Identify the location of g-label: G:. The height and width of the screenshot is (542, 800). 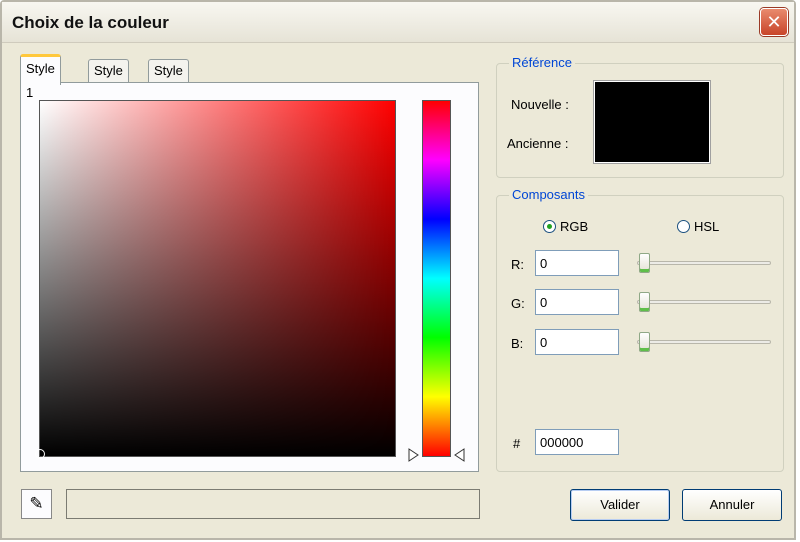
(518, 303).